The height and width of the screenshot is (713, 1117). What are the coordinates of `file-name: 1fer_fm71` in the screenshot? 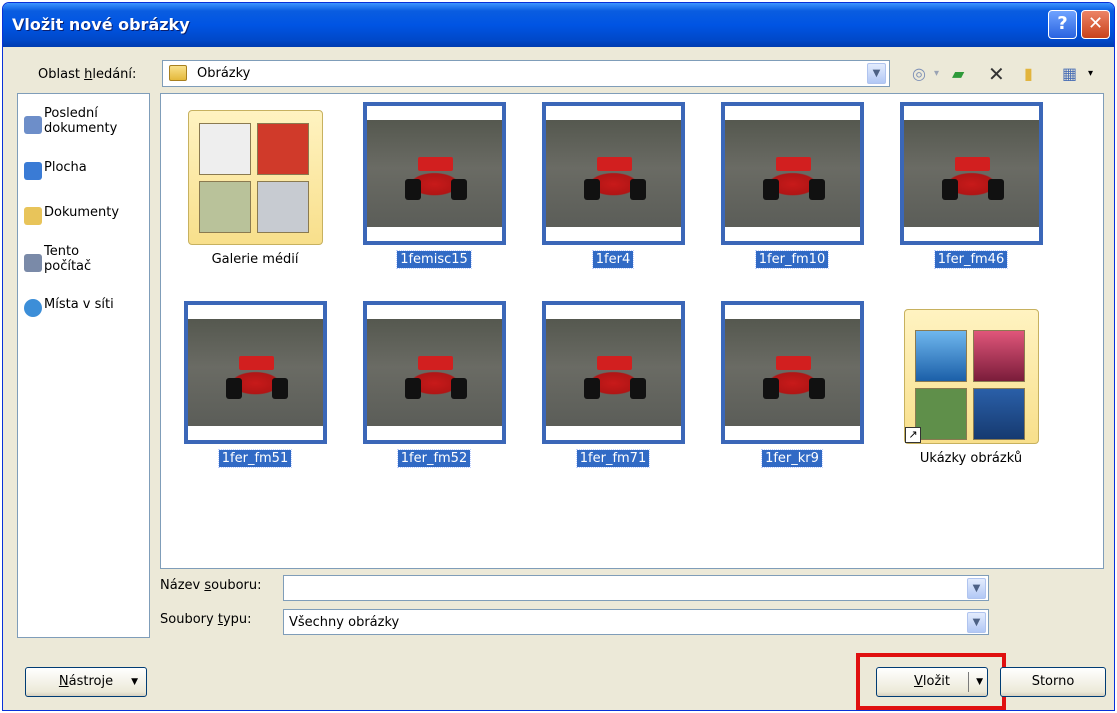 It's located at (613, 458).